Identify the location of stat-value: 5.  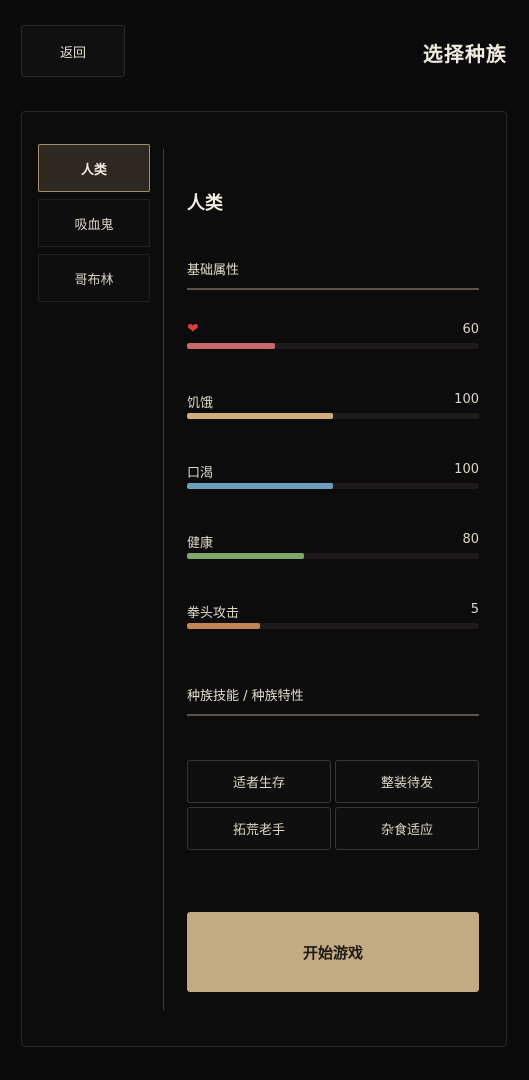
(474, 609).